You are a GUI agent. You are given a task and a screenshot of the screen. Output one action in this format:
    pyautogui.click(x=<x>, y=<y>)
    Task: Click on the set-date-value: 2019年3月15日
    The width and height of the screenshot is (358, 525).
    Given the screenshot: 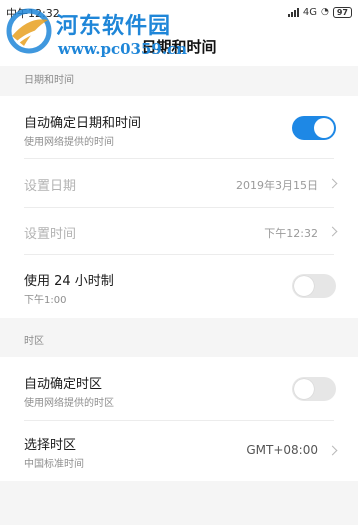 What is the action you would take?
    pyautogui.click(x=277, y=185)
    